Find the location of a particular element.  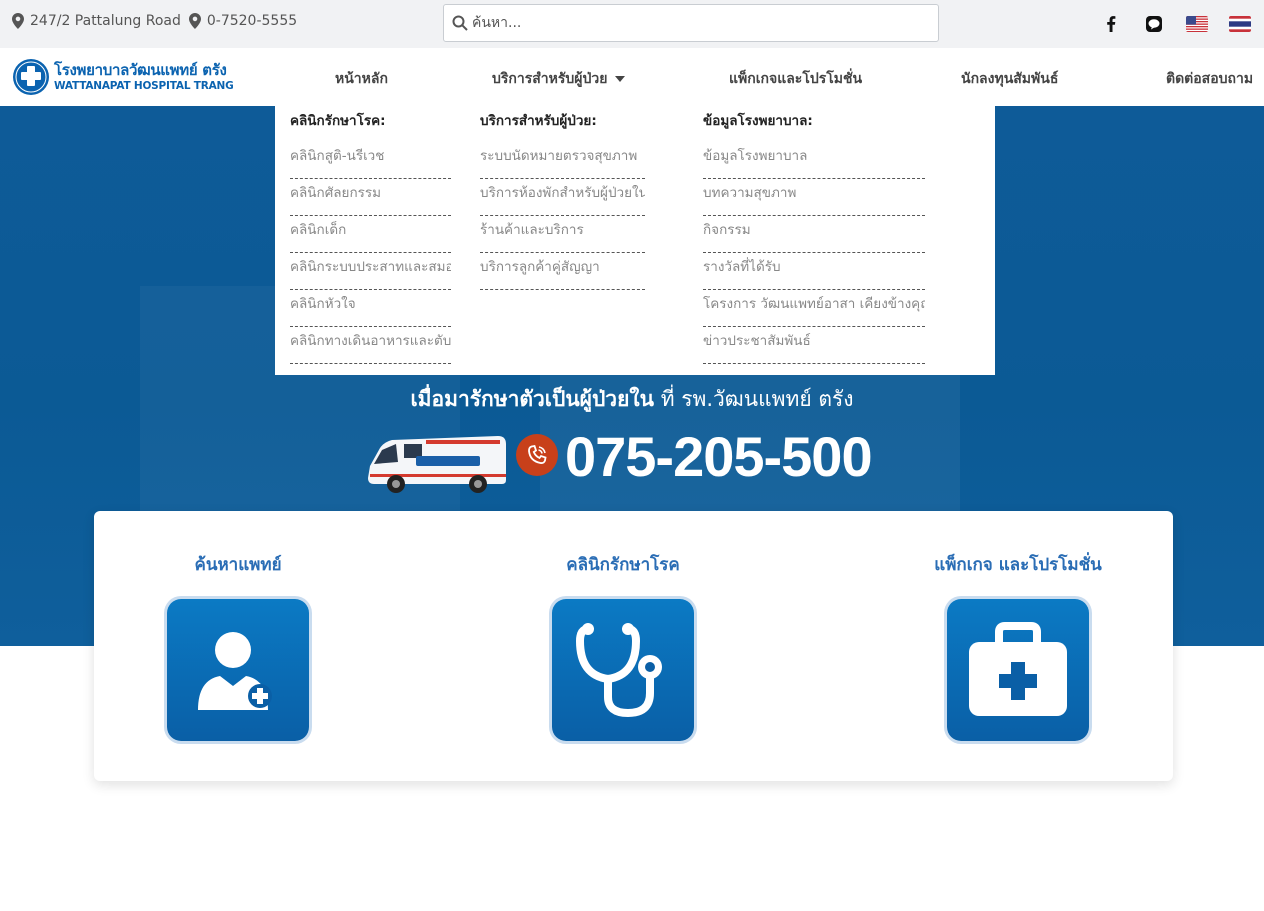

hero-headline-bold: เมื่อมารักษาตัวเป็นผู้ป่วยใน is located at coordinates (532, 399).